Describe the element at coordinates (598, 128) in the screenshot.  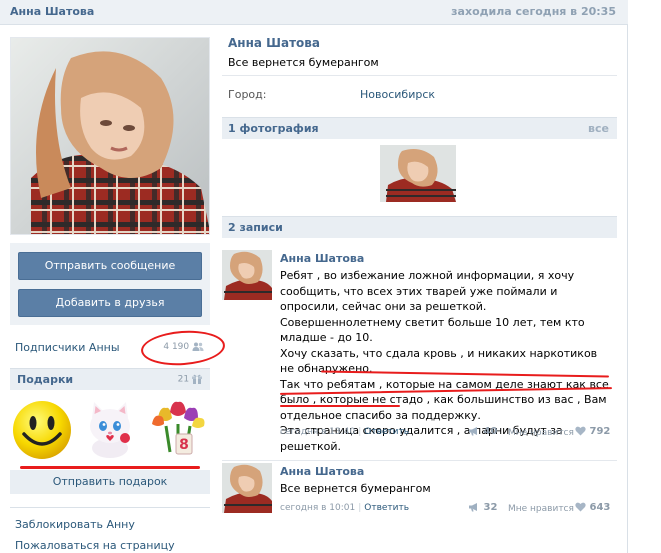
I see `photos-all-link: все` at that location.